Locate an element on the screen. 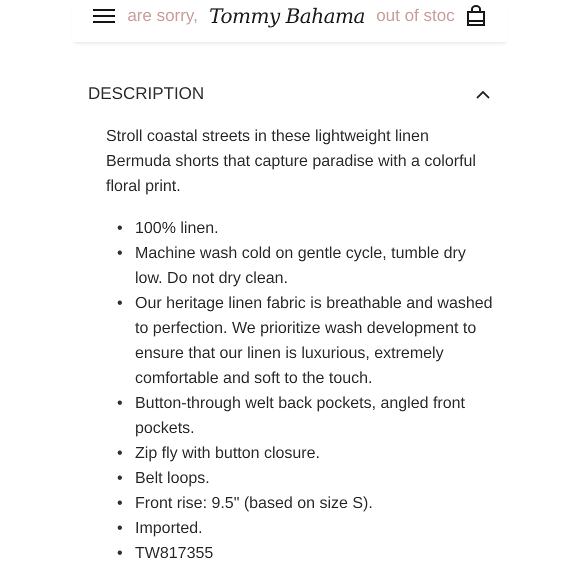  bullet-item: Zip fly with button closure. is located at coordinates (227, 454).